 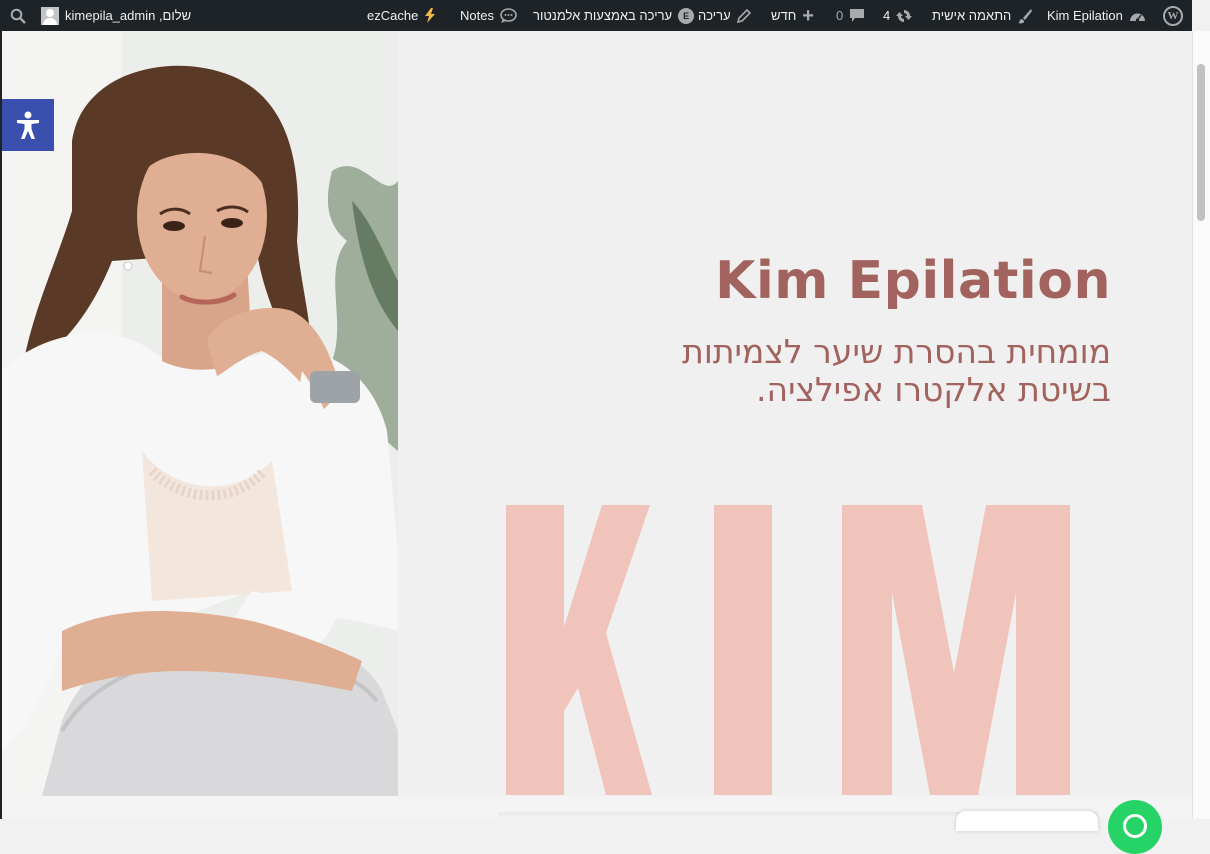 I want to click on wordpress-icon: W, so click(x=1173, y=15).